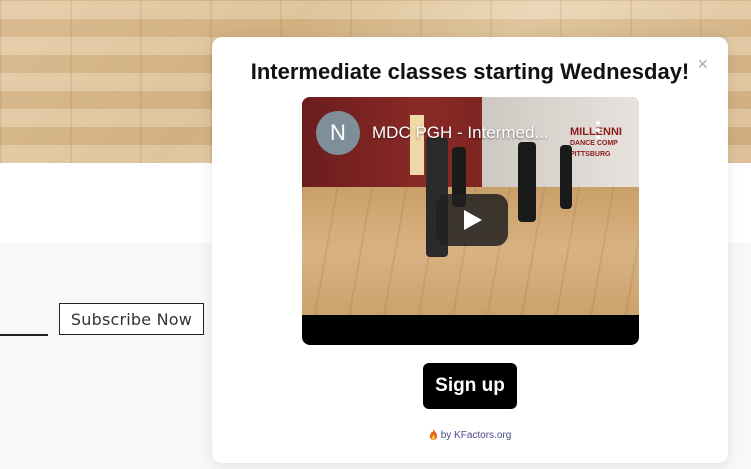 Image resolution: width=751 pixels, height=469 pixels. I want to click on popup-title: Intermediate classes starting Wednesday!, so click(470, 71).